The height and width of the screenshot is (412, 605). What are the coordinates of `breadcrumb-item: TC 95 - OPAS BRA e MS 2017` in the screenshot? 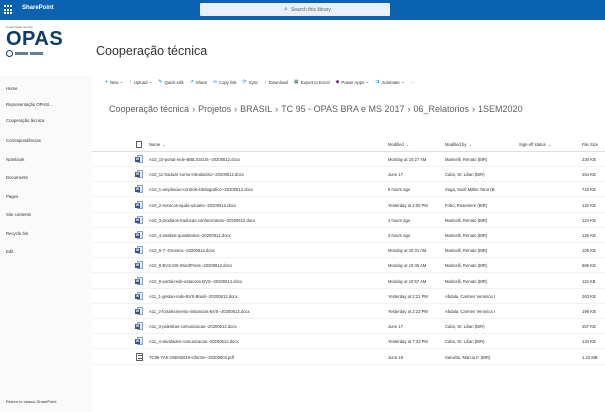 It's located at (342, 109).